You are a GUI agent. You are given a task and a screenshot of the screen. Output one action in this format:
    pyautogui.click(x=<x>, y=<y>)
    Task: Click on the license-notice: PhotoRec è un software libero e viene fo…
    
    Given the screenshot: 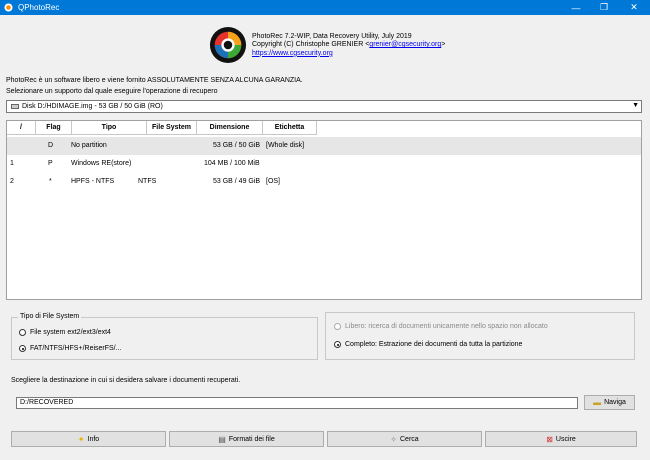 What is the action you would take?
    pyautogui.click(x=154, y=80)
    